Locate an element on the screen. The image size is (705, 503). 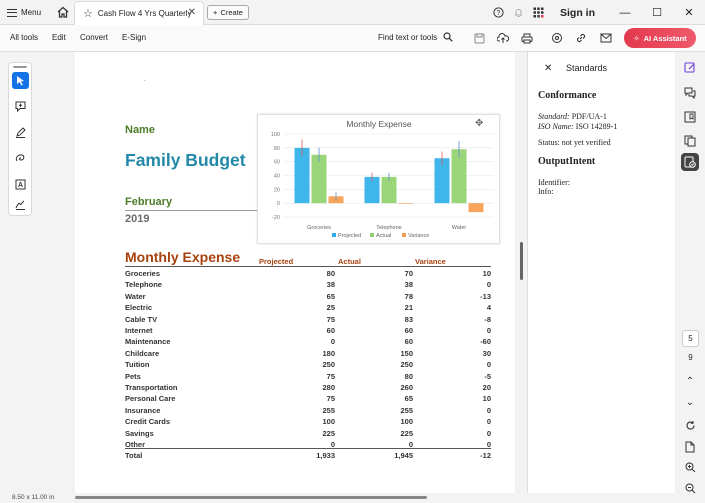
close-tab-icon: ✕ is located at coordinates (192, 12).